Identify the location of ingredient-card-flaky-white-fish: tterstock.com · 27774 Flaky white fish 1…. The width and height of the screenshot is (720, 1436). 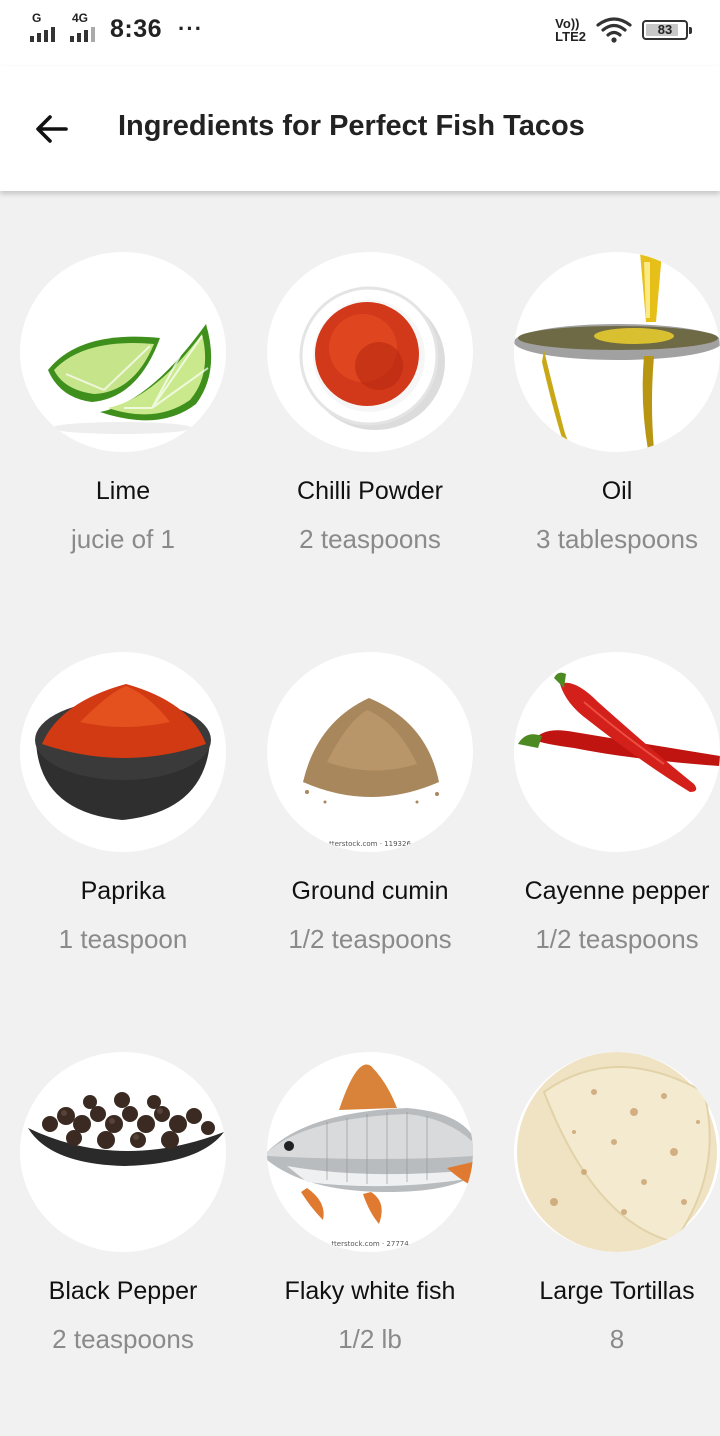
(370, 1203).